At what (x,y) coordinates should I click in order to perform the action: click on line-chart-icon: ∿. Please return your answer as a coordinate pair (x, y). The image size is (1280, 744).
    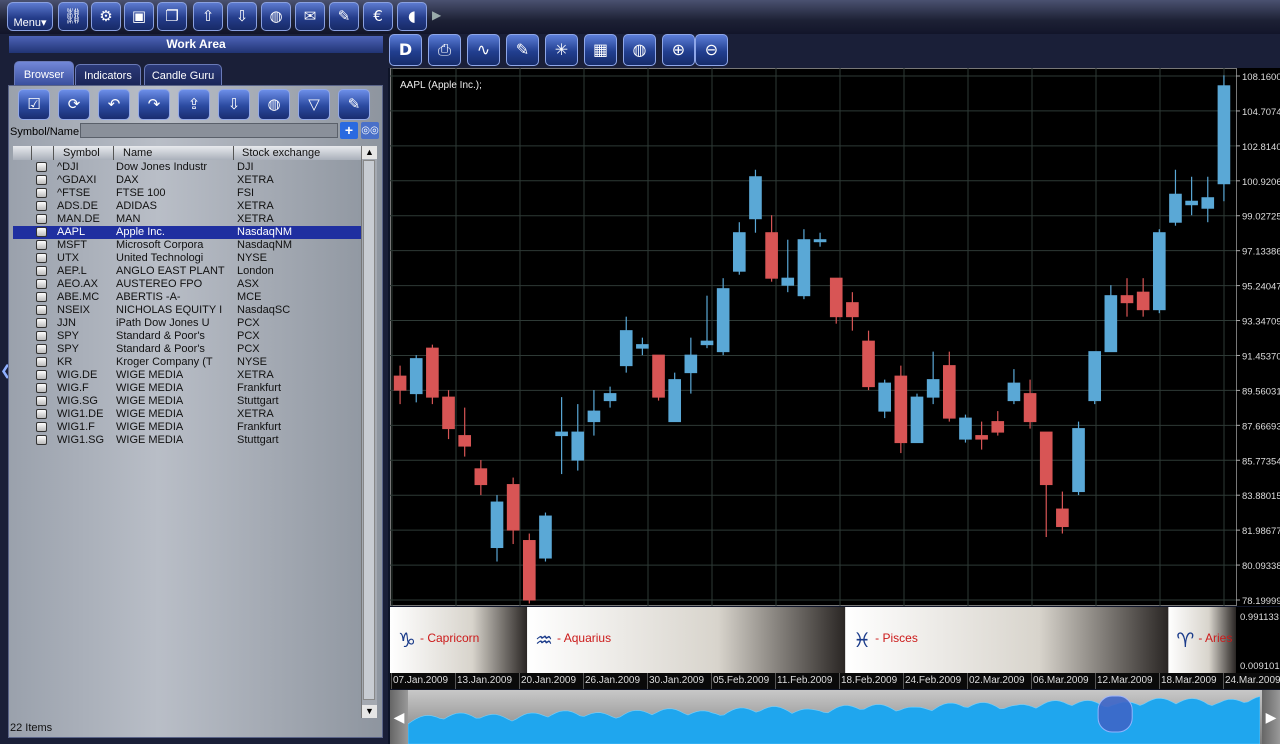
    Looking at the image, I should click on (483, 50).